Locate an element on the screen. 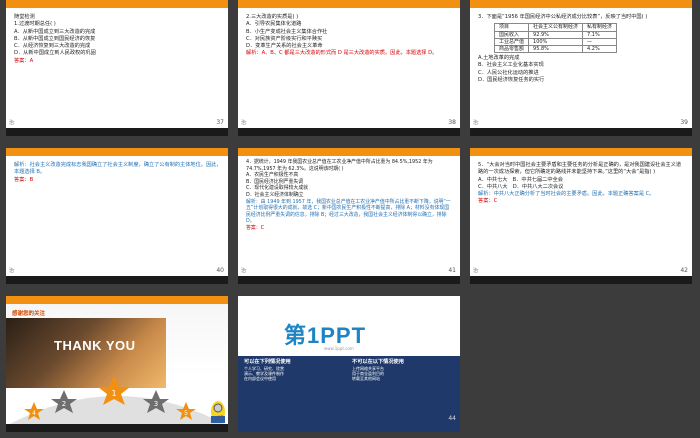 This screenshot has height=438, width=700. table-cell: 商品零售额 is located at coordinates (511, 49).